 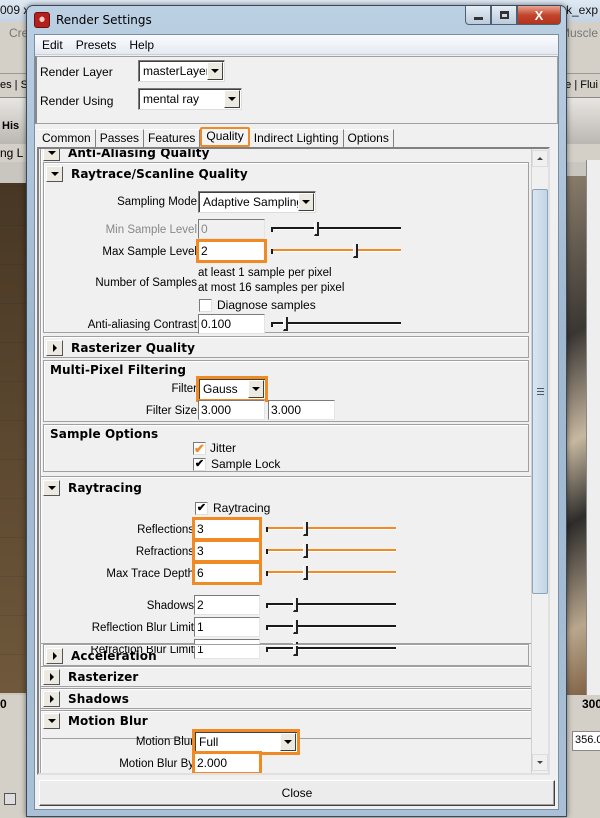 What do you see at coordinates (540, 158) in the screenshot?
I see `scroll-up-button` at bounding box center [540, 158].